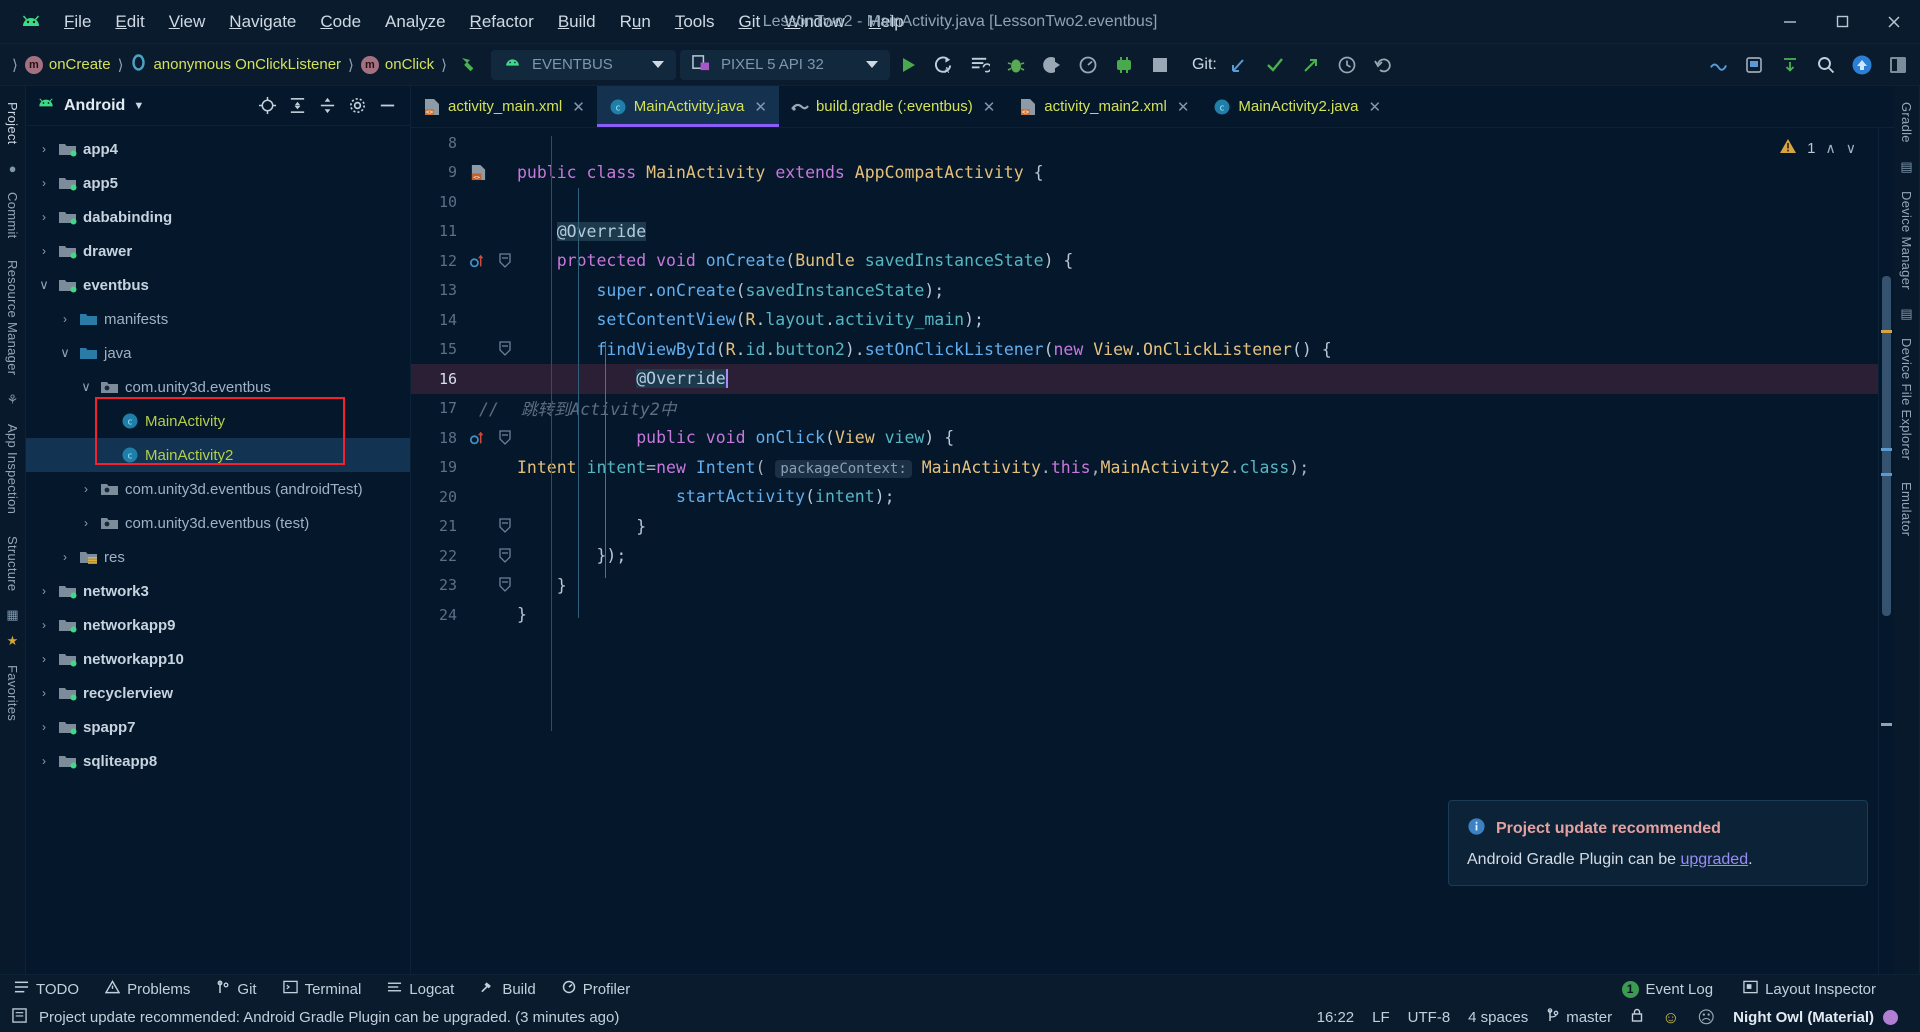  Describe the element at coordinates (218, 557) in the screenshot. I see `tree-node-res: › res` at that location.